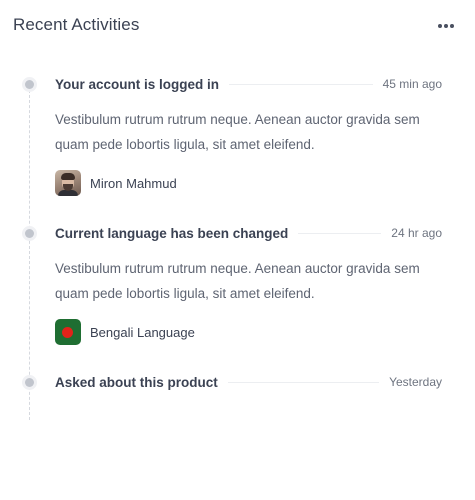  Describe the element at coordinates (448, 26) in the screenshot. I see `more-options-icon` at that location.